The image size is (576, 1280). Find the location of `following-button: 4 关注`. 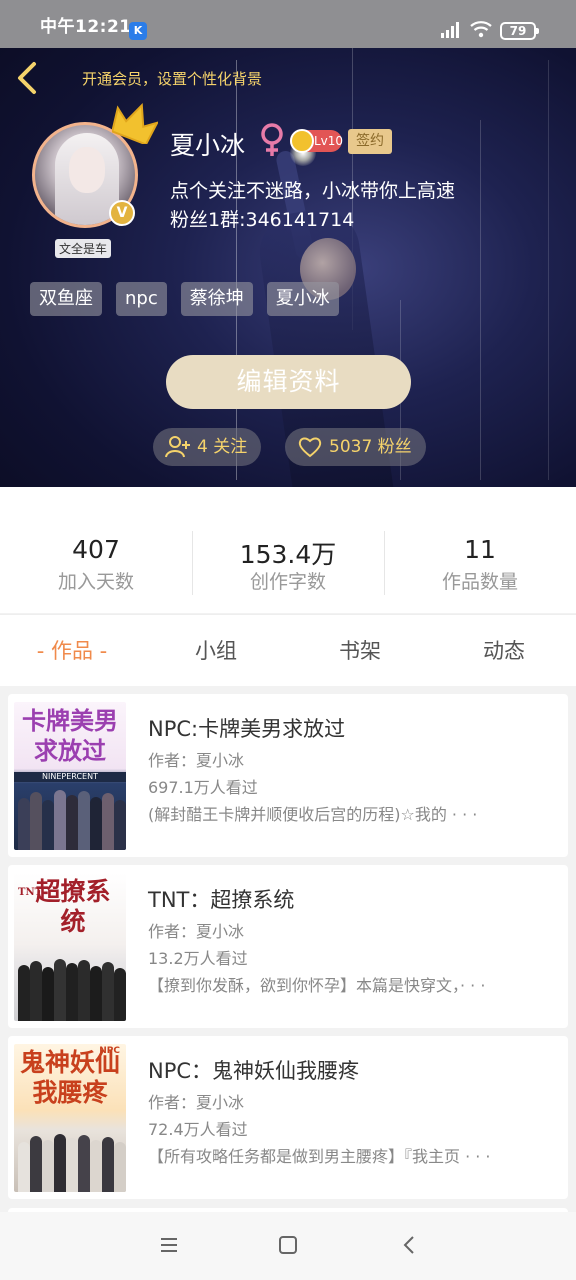

following-button: 4 关注 is located at coordinates (207, 447).